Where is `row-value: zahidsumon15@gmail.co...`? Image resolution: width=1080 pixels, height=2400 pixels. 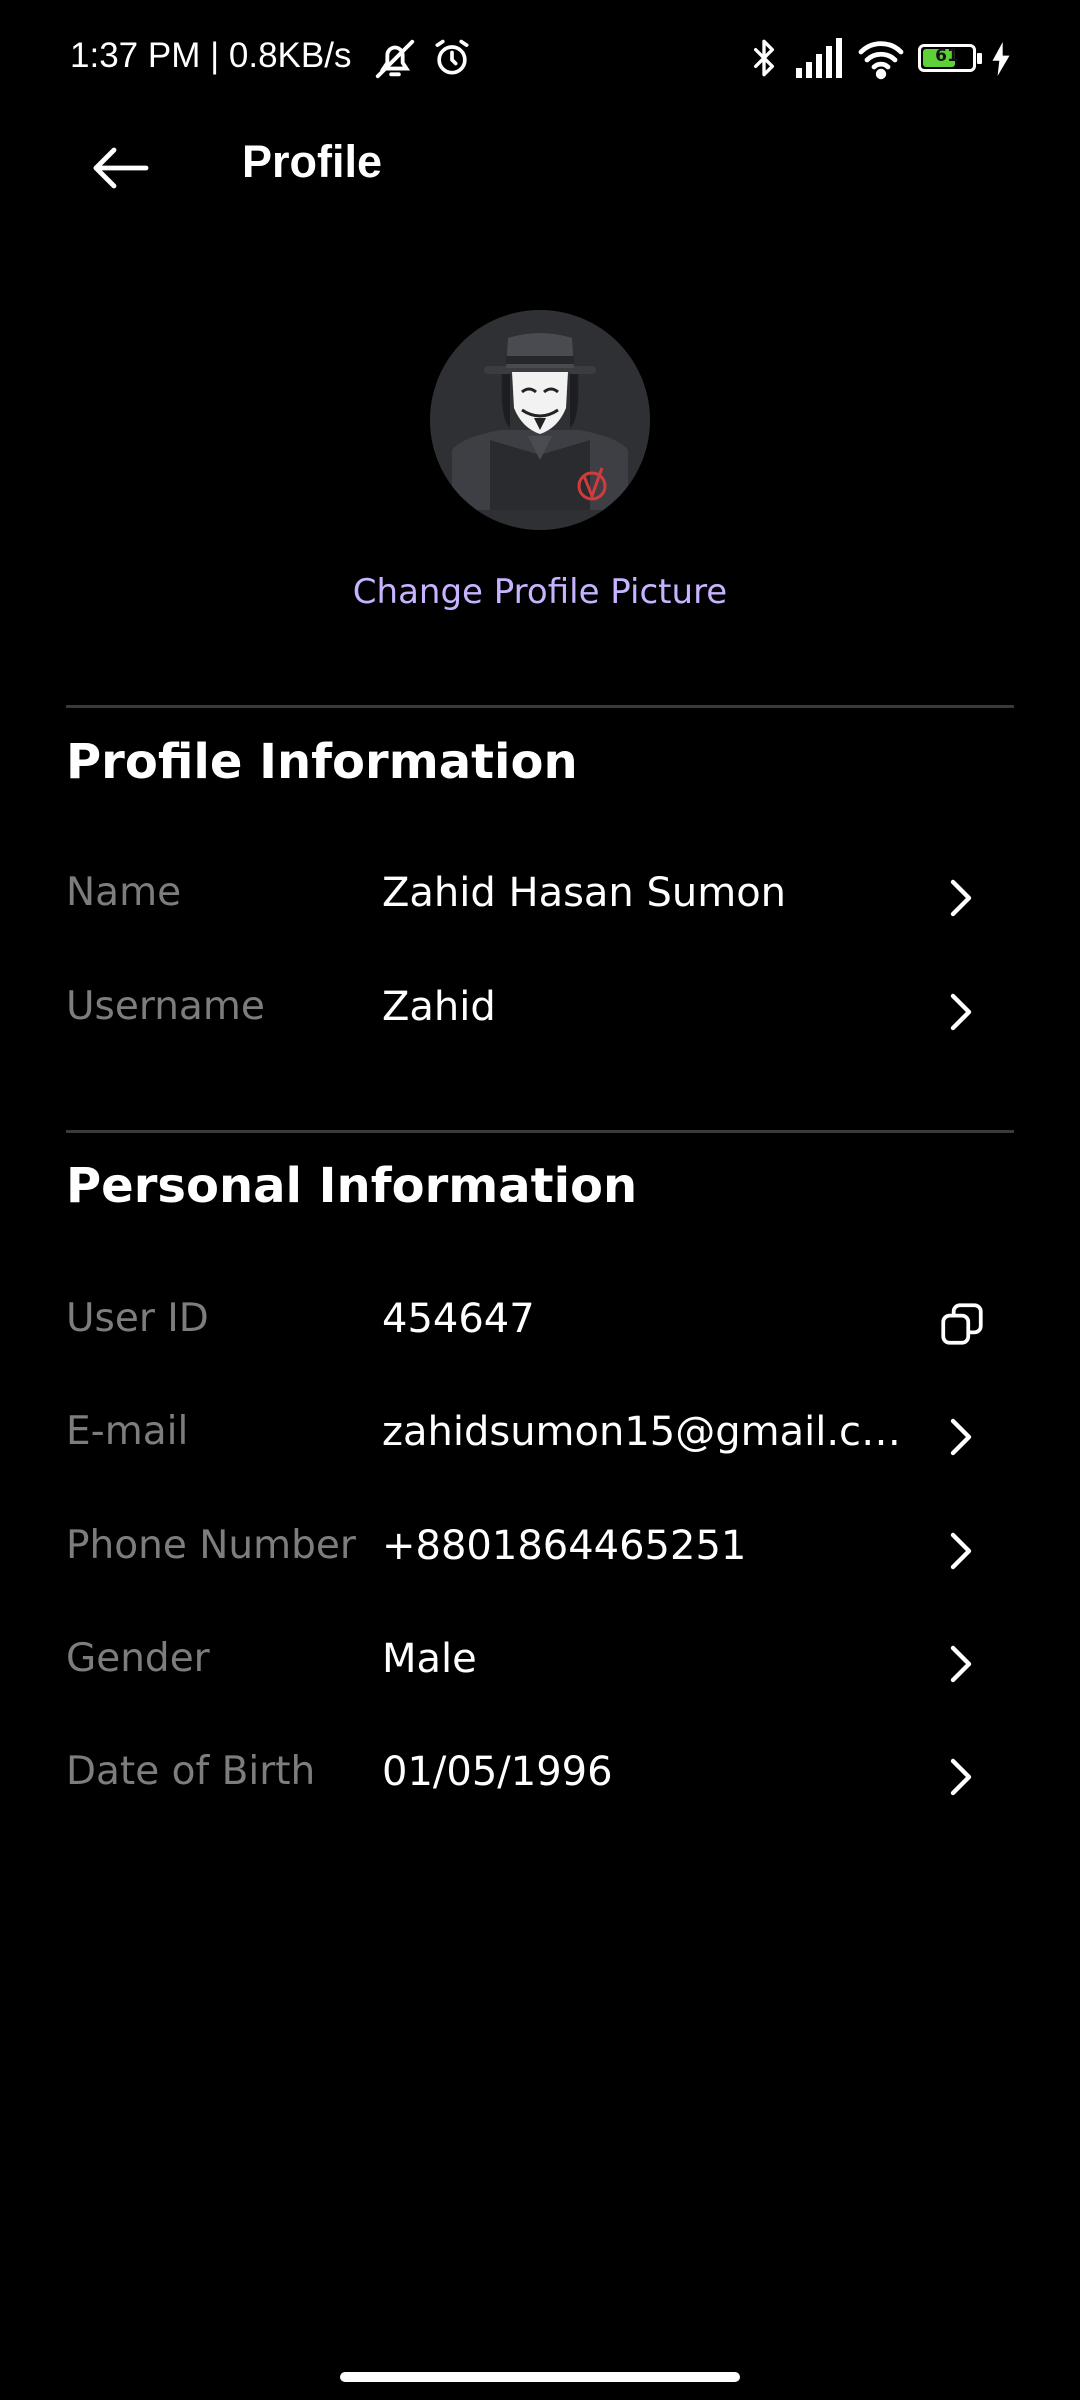 row-value: zahidsumon15@gmail.co... is located at coordinates (642, 1432).